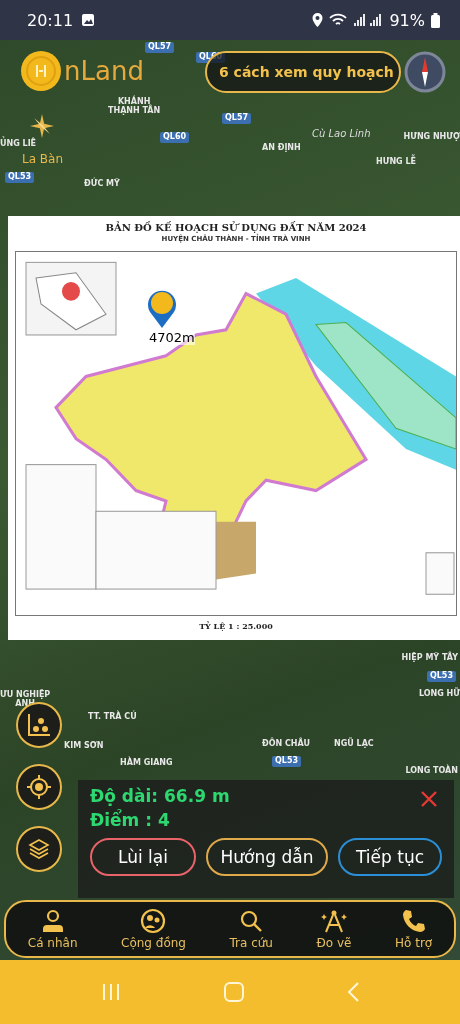 This screenshot has width=460, height=1024. Describe the element at coordinates (267, 857) in the screenshot. I see `action-button: Hướng dẫn` at that location.